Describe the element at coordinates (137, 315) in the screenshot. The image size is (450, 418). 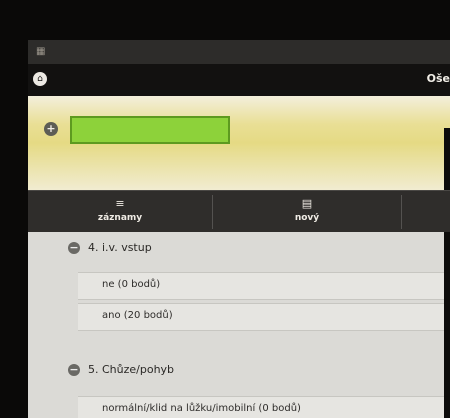
I see `option-label: ano (20 bodů)` at that location.